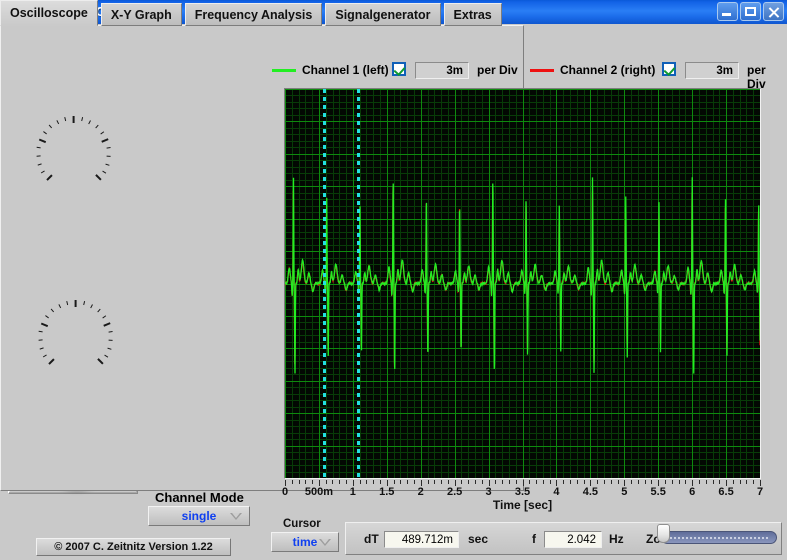 This screenshot has height=560, width=787. What do you see at coordinates (305, 542) in the screenshot?
I see `cursor-mode-dropdown: time` at bounding box center [305, 542].